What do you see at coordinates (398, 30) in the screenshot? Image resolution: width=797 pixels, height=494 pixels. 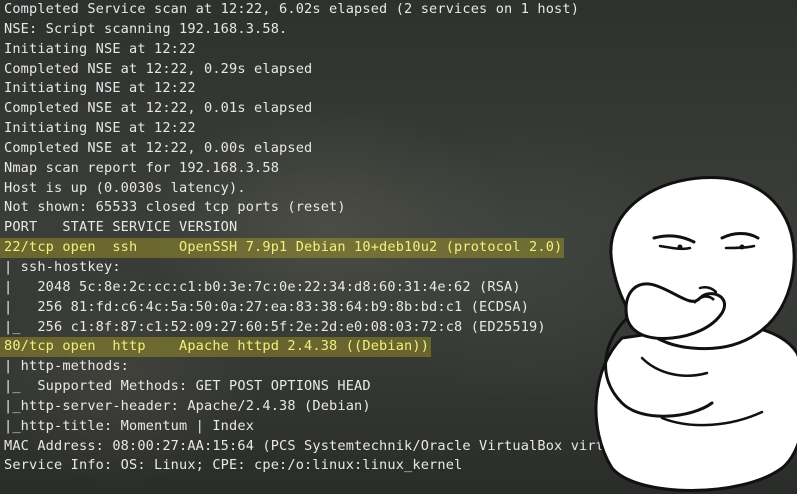 I see `terminal-line: NSE: Script scanning 192.168.3.58.` at bounding box center [398, 30].